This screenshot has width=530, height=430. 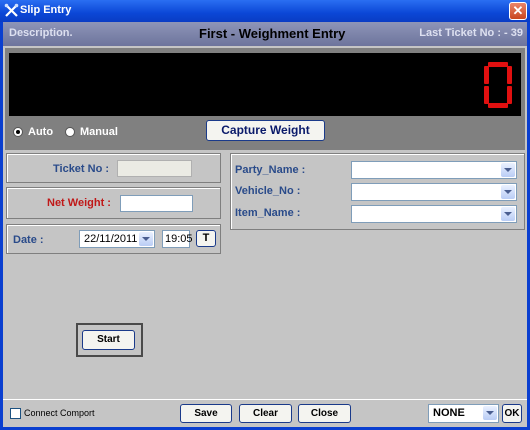 I want to click on item-name-select, so click(x=434, y=214).